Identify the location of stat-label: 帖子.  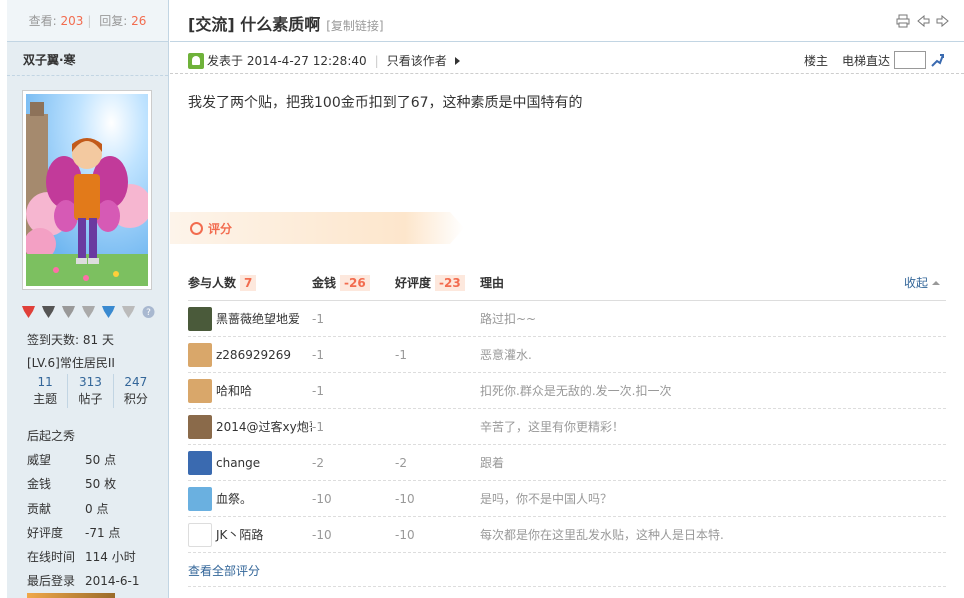
(90, 399).